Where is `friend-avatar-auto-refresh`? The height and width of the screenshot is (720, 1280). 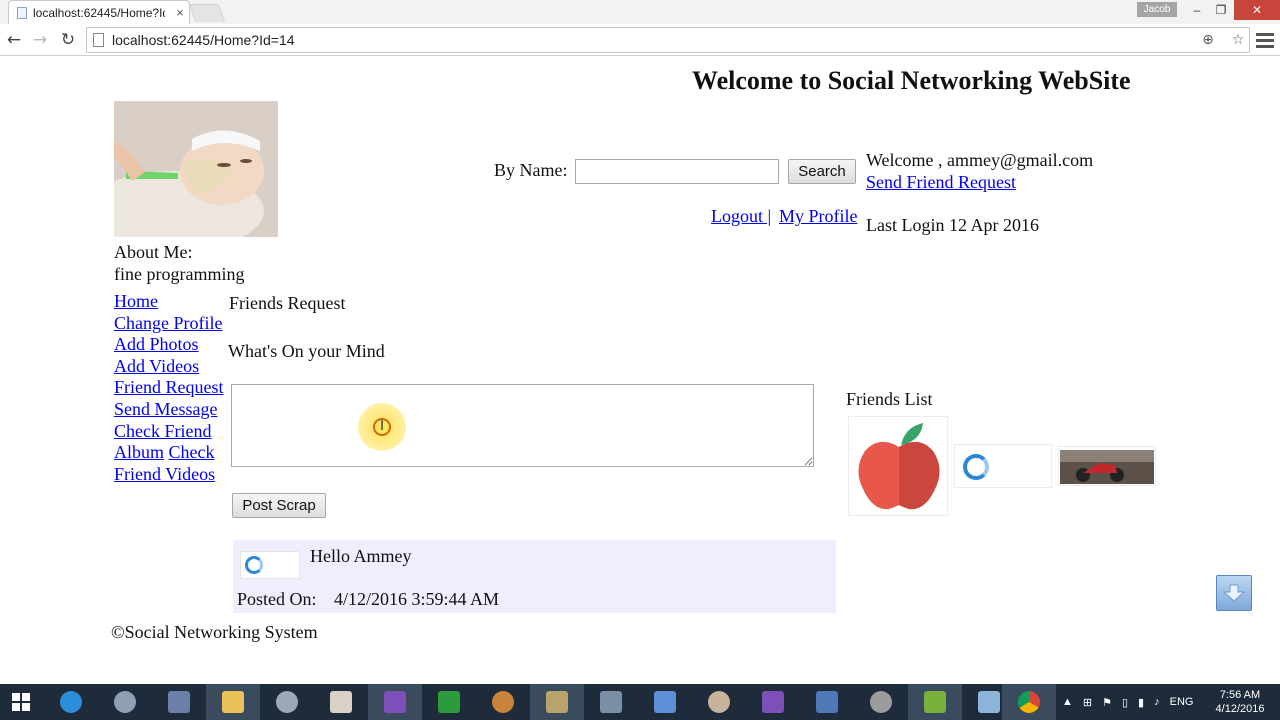 friend-avatar-auto-refresh is located at coordinates (1003, 466).